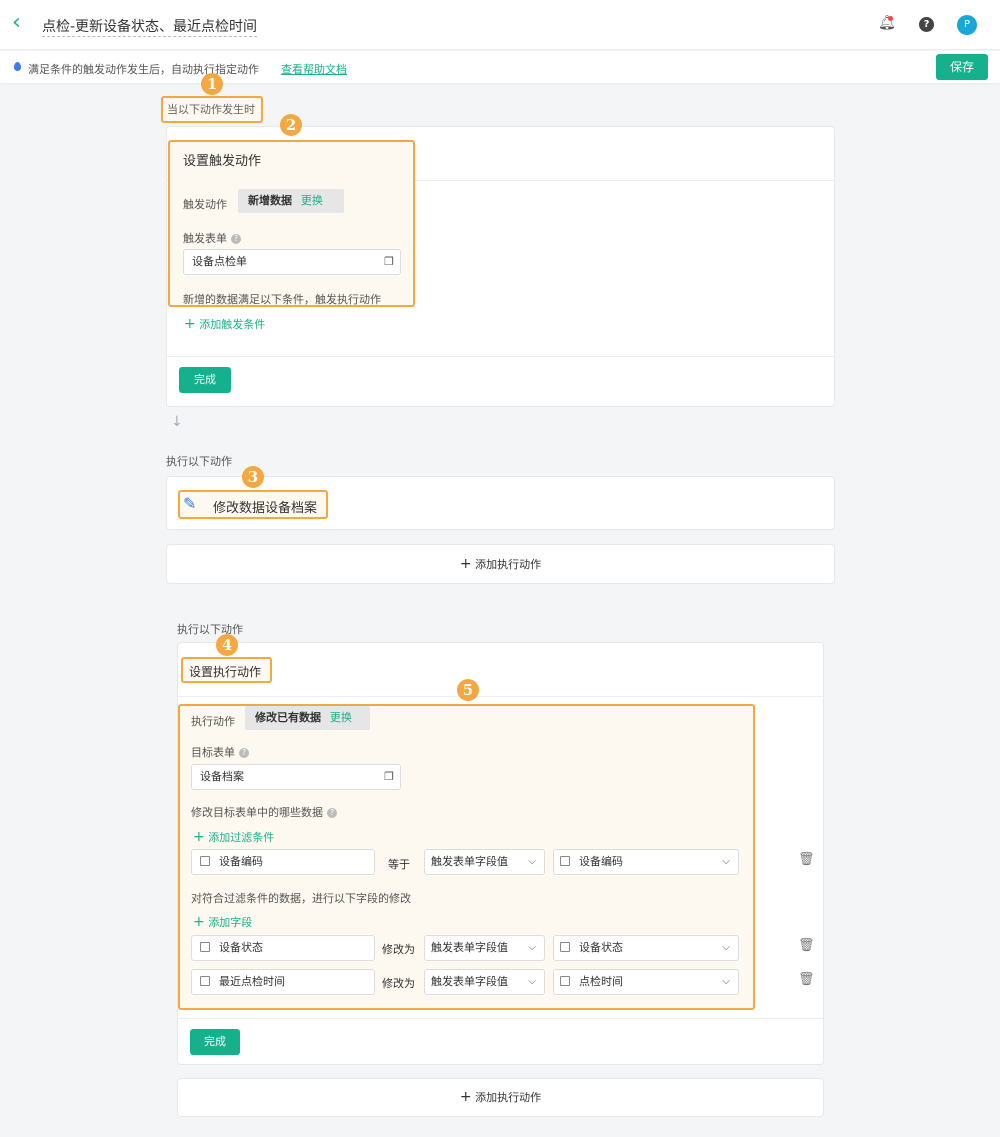 This screenshot has width=1000, height=1137. Describe the element at coordinates (312, 200) in the screenshot. I see `change-trigger-link: 更换` at that location.